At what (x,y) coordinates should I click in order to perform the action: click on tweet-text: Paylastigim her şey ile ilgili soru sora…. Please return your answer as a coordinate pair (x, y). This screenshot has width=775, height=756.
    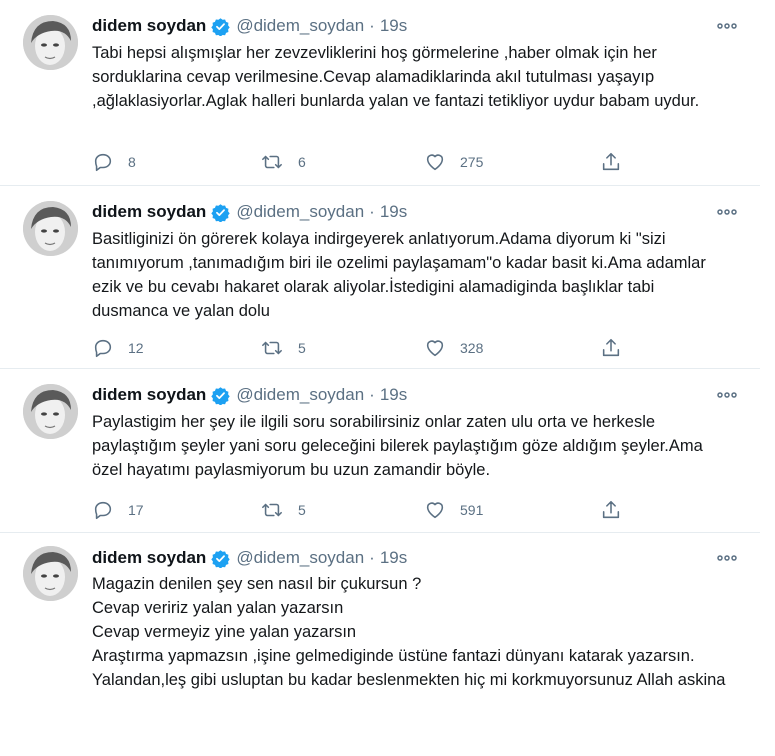
    Looking at the image, I should click on (397, 446).